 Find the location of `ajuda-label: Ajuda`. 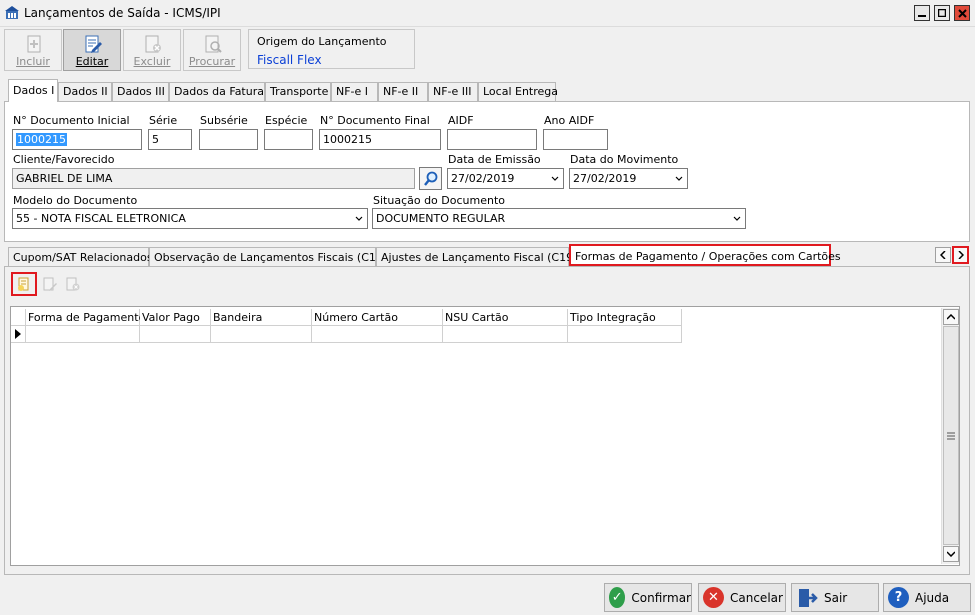

ajuda-label: Ajuda is located at coordinates (932, 597).